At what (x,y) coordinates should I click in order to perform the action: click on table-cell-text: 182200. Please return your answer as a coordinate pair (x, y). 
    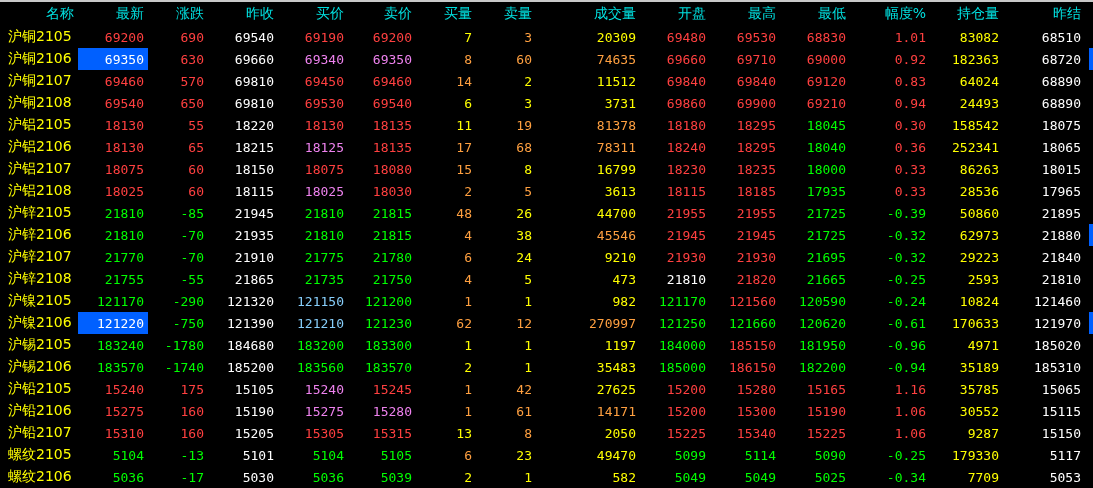
    Looking at the image, I should click on (822, 367).